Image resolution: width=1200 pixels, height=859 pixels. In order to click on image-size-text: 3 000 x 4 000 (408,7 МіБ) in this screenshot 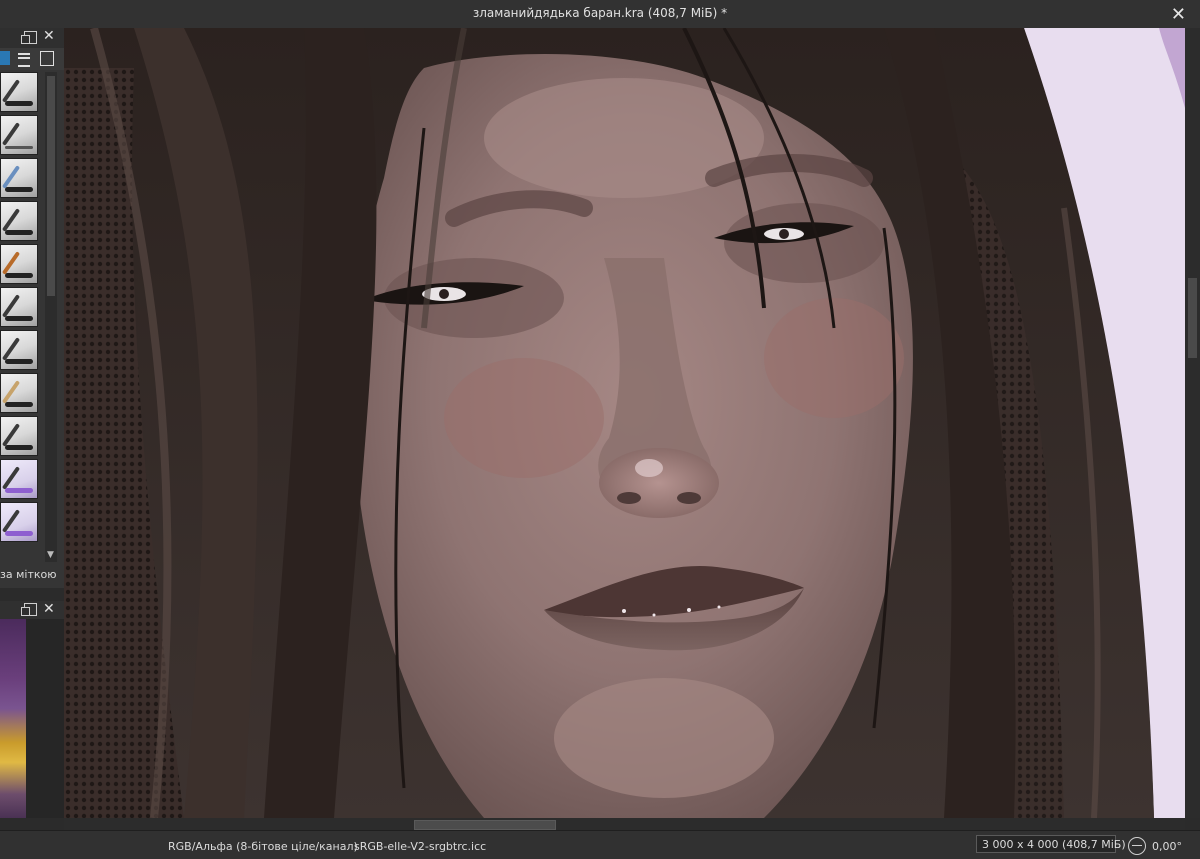, I will do `click(1054, 844)`.